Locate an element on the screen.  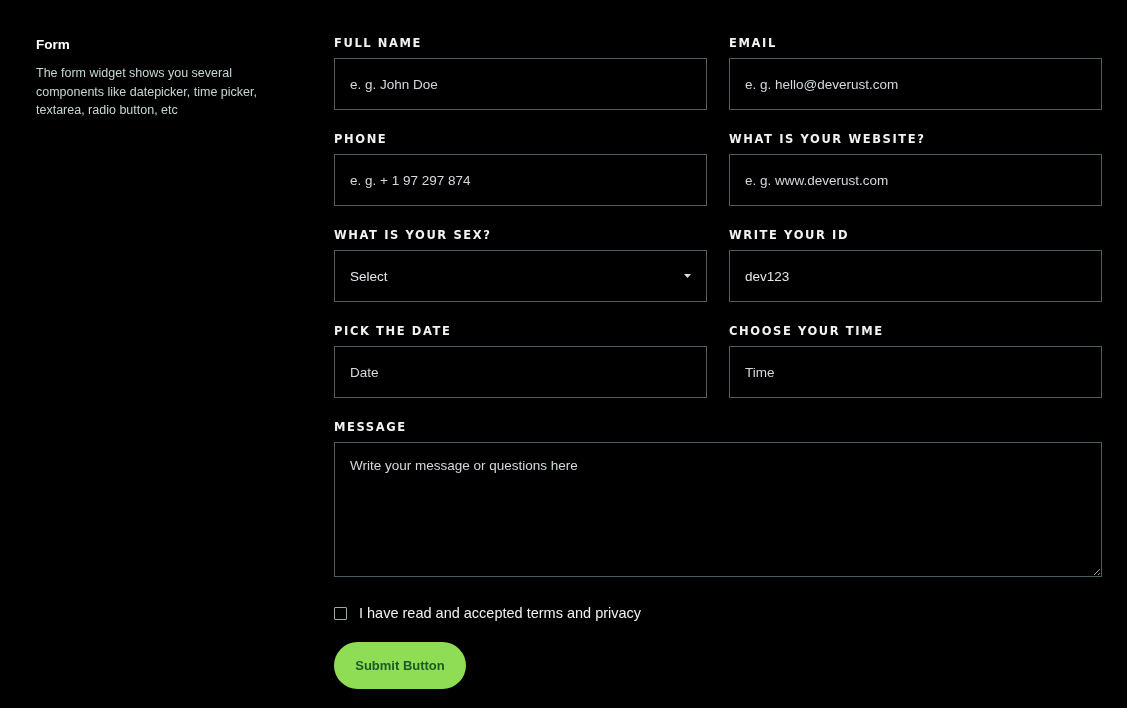
field-label: WHAT IS YOUR WEBSITE? is located at coordinates (827, 139).